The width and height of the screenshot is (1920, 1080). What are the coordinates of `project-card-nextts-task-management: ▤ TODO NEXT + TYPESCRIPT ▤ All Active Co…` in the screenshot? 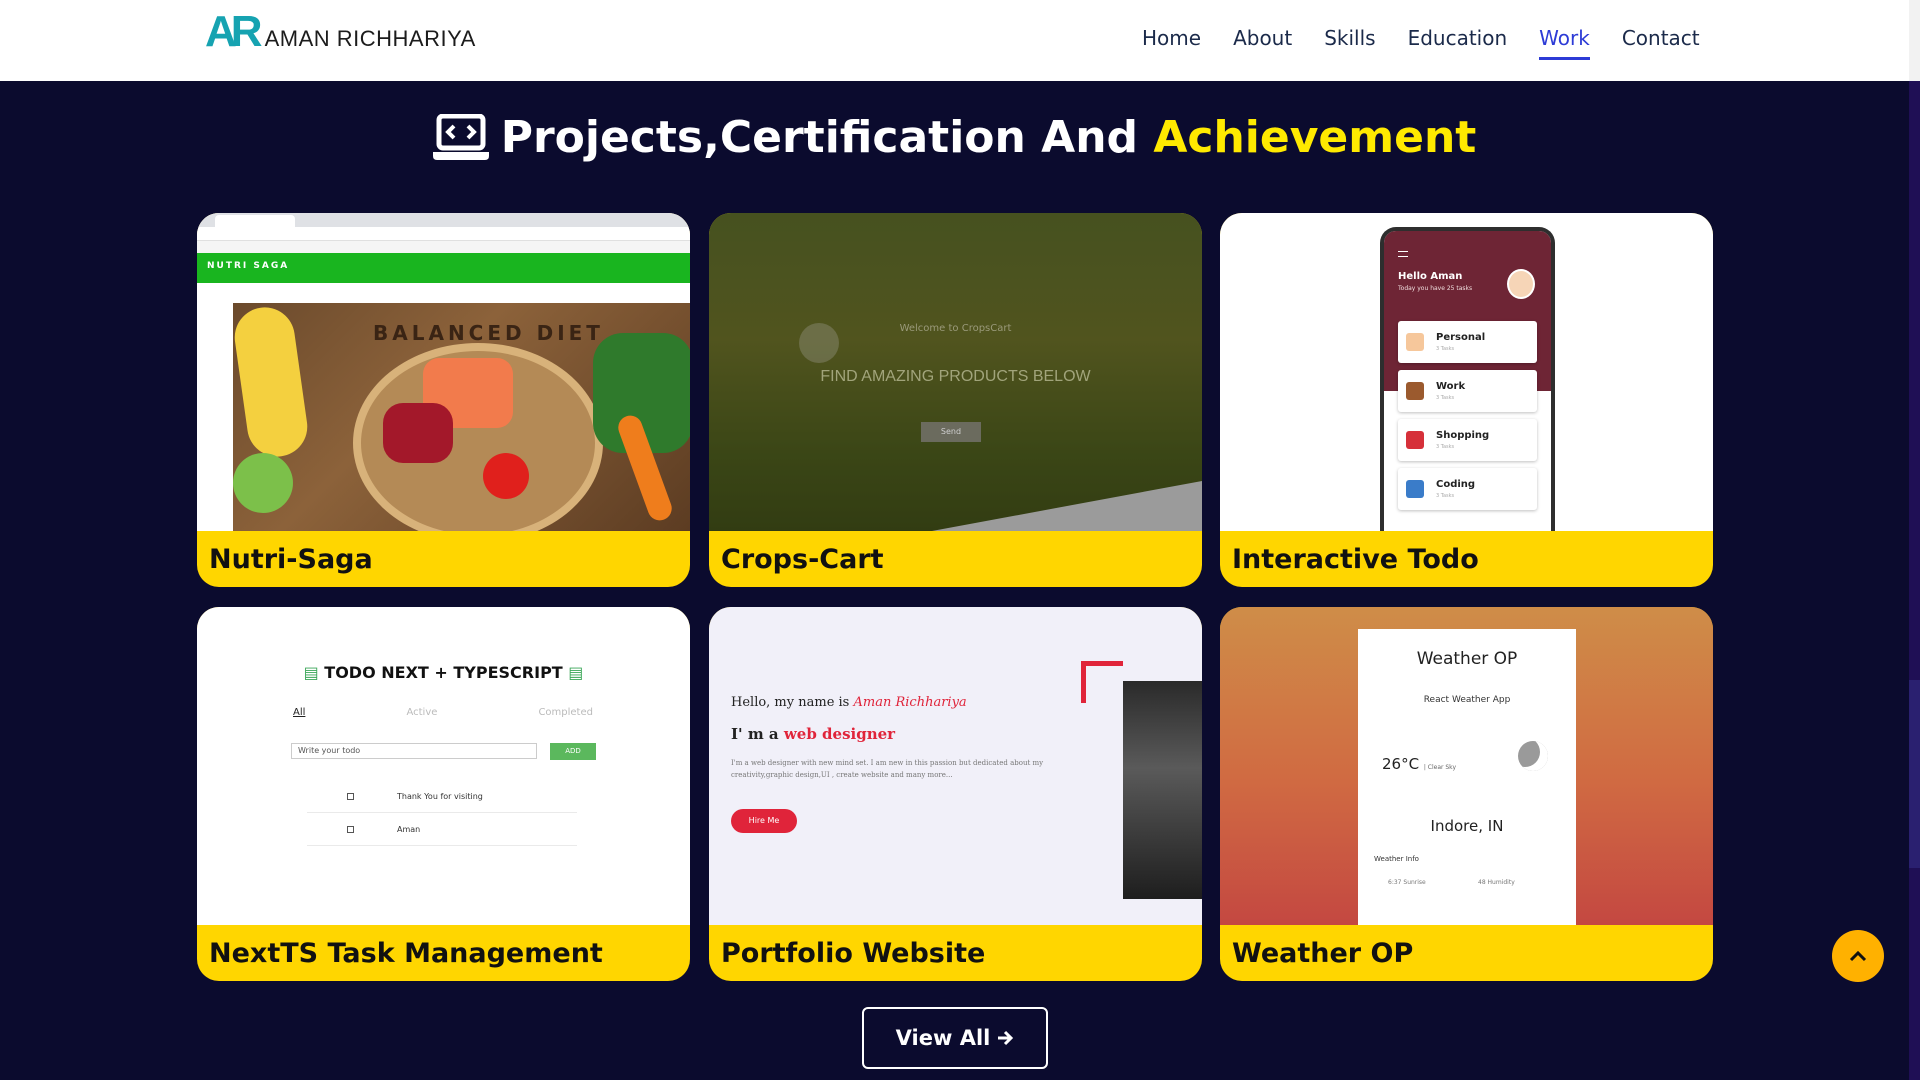 It's located at (443, 794).